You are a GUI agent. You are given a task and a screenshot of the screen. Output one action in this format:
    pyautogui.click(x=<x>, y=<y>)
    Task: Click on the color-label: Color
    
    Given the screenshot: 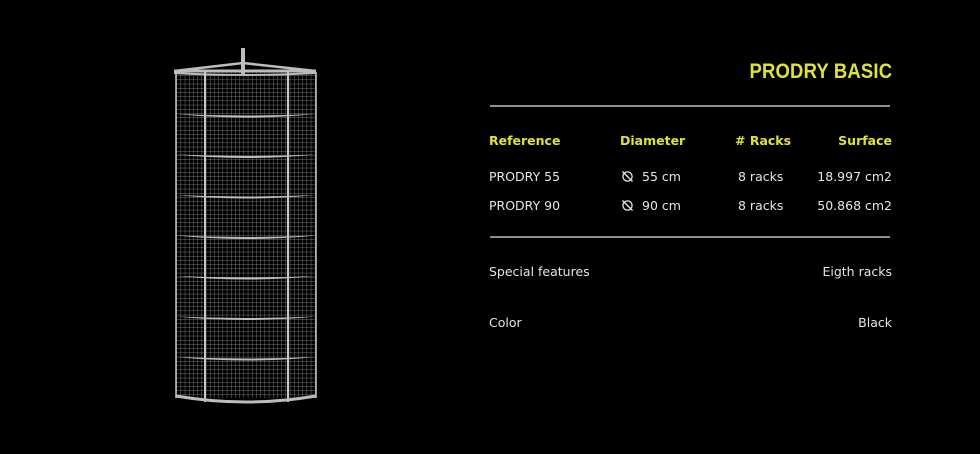 What is the action you would take?
    pyautogui.click(x=505, y=322)
    